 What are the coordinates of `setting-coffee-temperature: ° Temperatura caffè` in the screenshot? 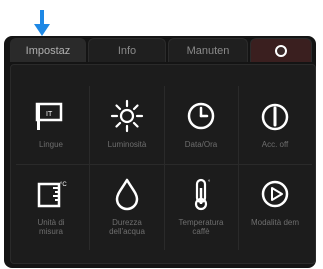 It's located at (201, 204).